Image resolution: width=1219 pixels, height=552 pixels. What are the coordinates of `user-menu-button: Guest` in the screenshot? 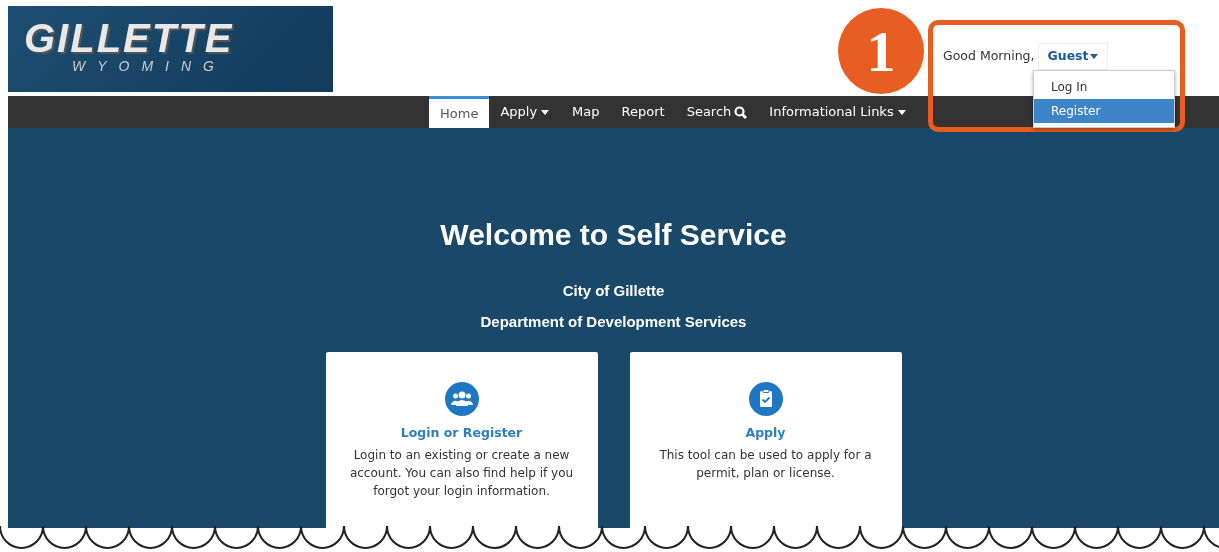 It's located at (1073, 56).